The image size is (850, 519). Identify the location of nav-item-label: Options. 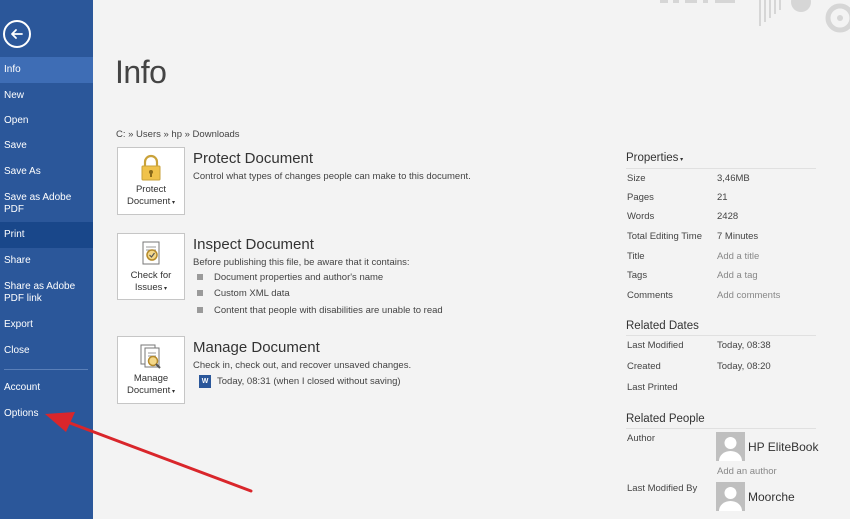
(21, 413).